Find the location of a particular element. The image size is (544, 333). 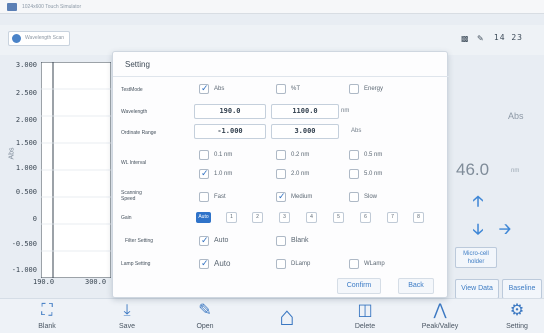

wl-interval-label: WL Interval is located at coordinates (134, 163).